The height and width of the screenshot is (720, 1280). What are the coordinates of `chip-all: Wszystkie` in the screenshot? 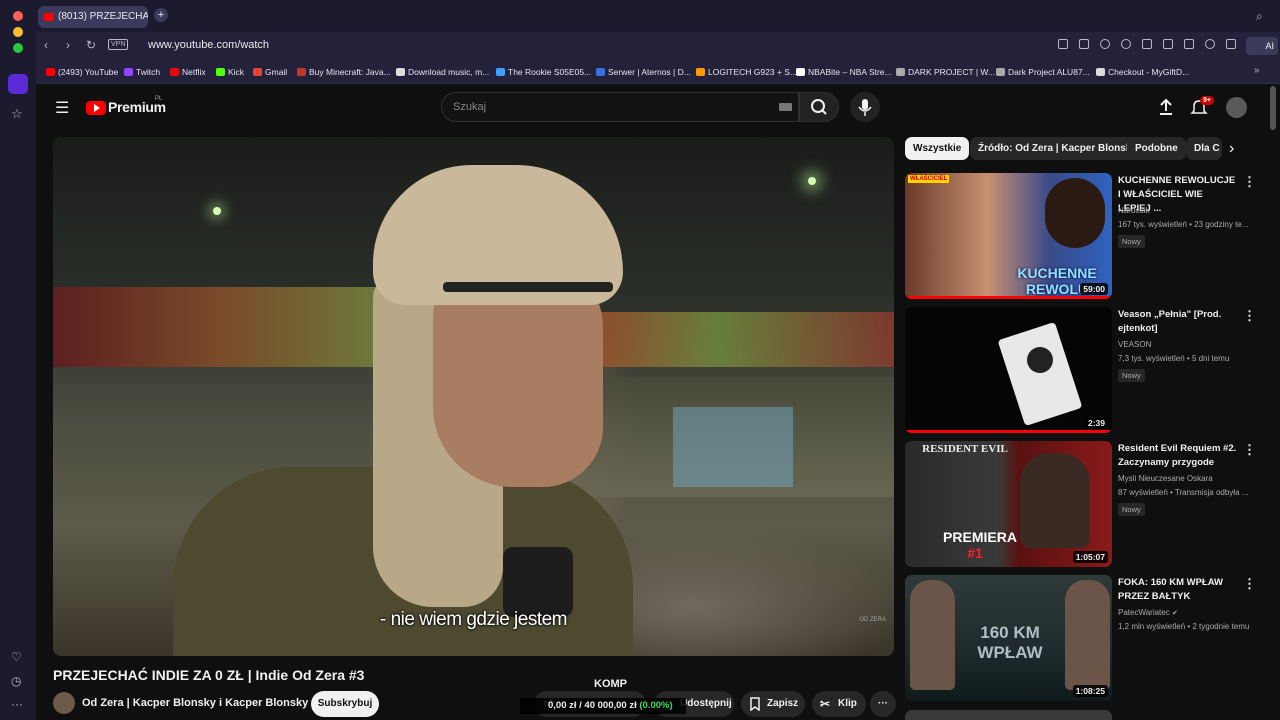 It's located at (937, 148).